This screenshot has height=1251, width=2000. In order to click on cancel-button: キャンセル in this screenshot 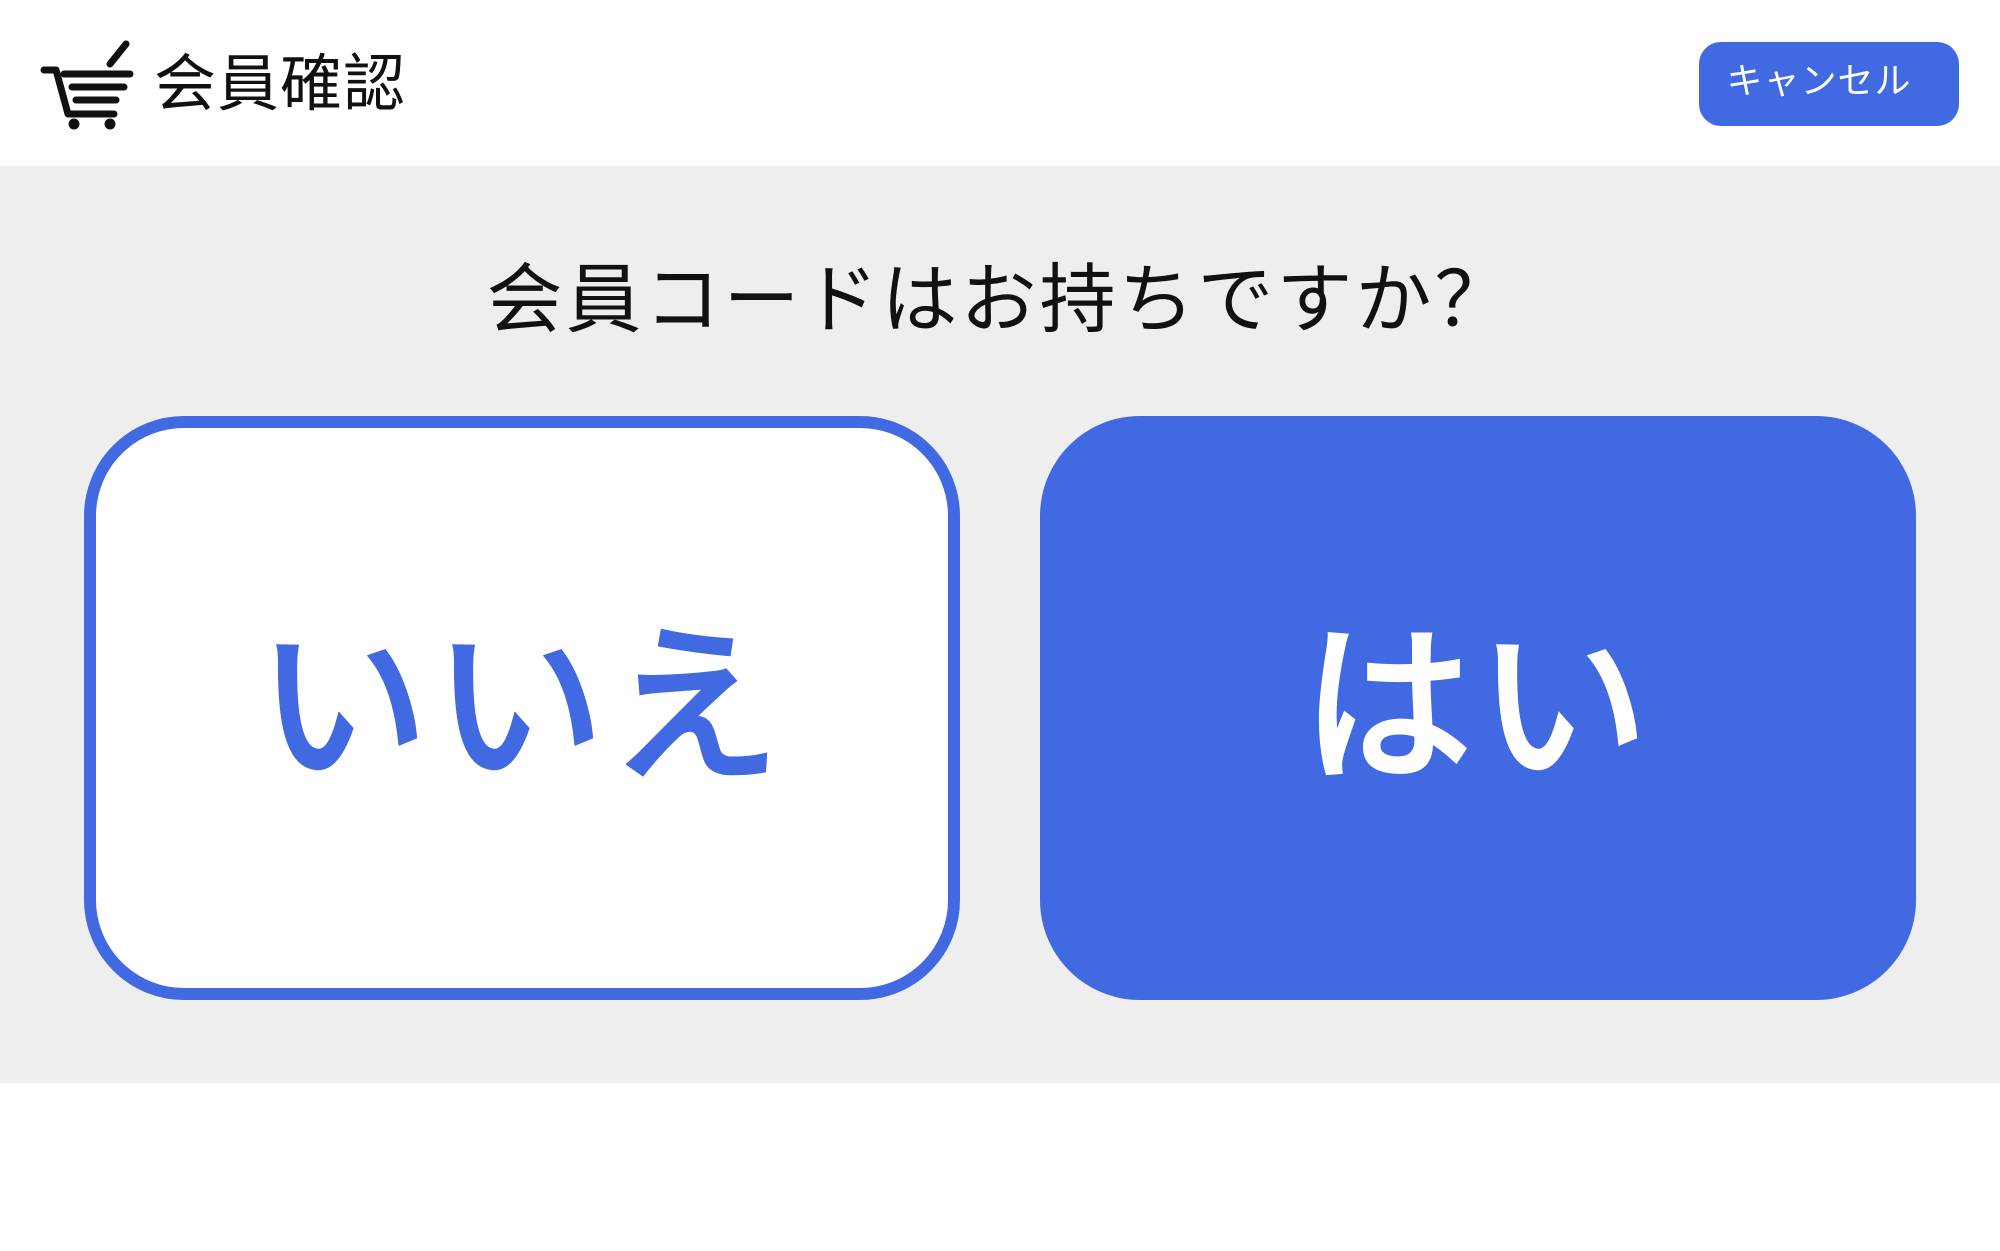, I will do `click(1829, 84)`.